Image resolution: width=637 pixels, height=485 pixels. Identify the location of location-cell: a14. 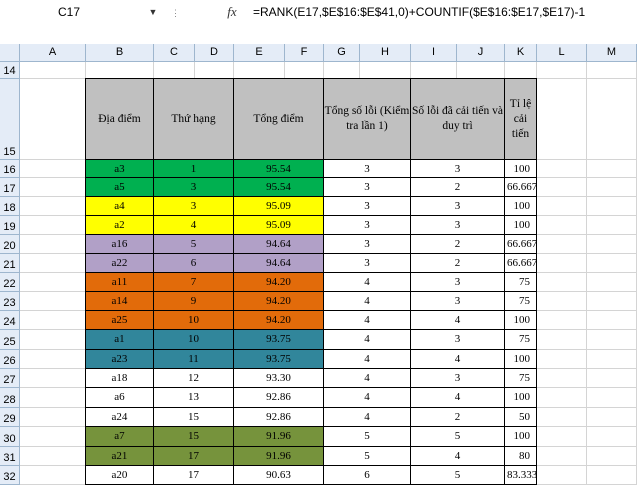
(120, 301).